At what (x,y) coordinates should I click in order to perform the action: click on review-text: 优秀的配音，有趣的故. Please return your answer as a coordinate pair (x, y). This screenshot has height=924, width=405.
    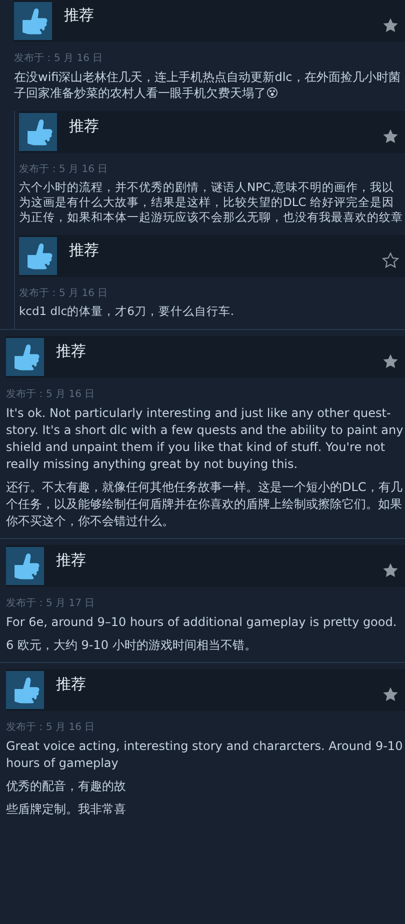
    Looking at the image, I should click on (66, 786).